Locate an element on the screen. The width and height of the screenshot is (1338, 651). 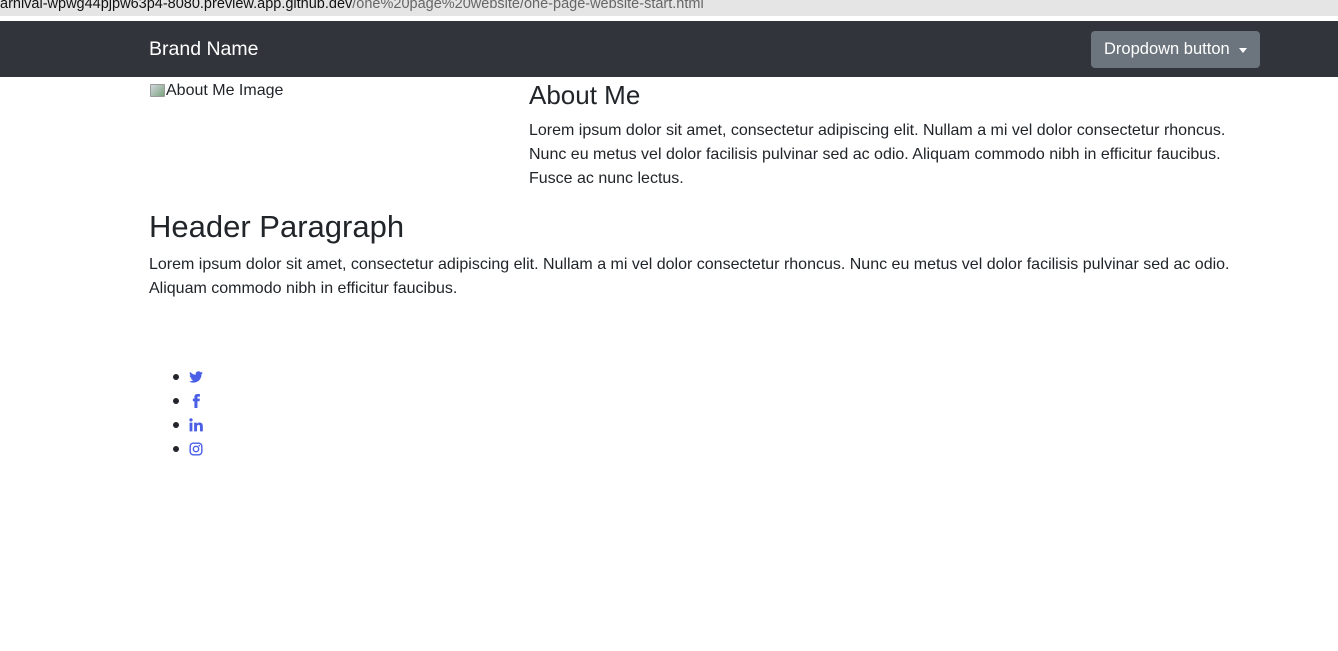
navbar: Brand Name Dropdown button is located at coordinates (669, 49).